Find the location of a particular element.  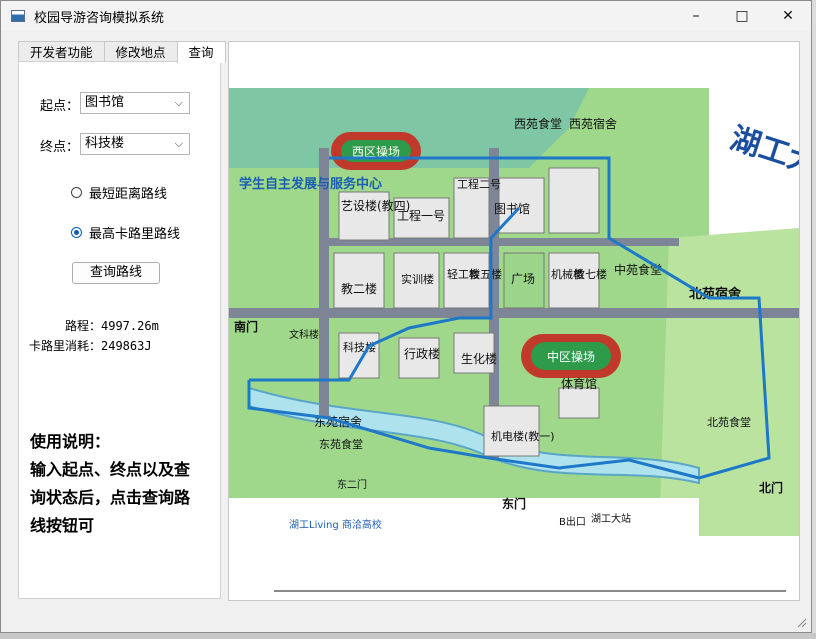

radio-calorie: 最高卡路里路线 is located at coordinates (125, 232).